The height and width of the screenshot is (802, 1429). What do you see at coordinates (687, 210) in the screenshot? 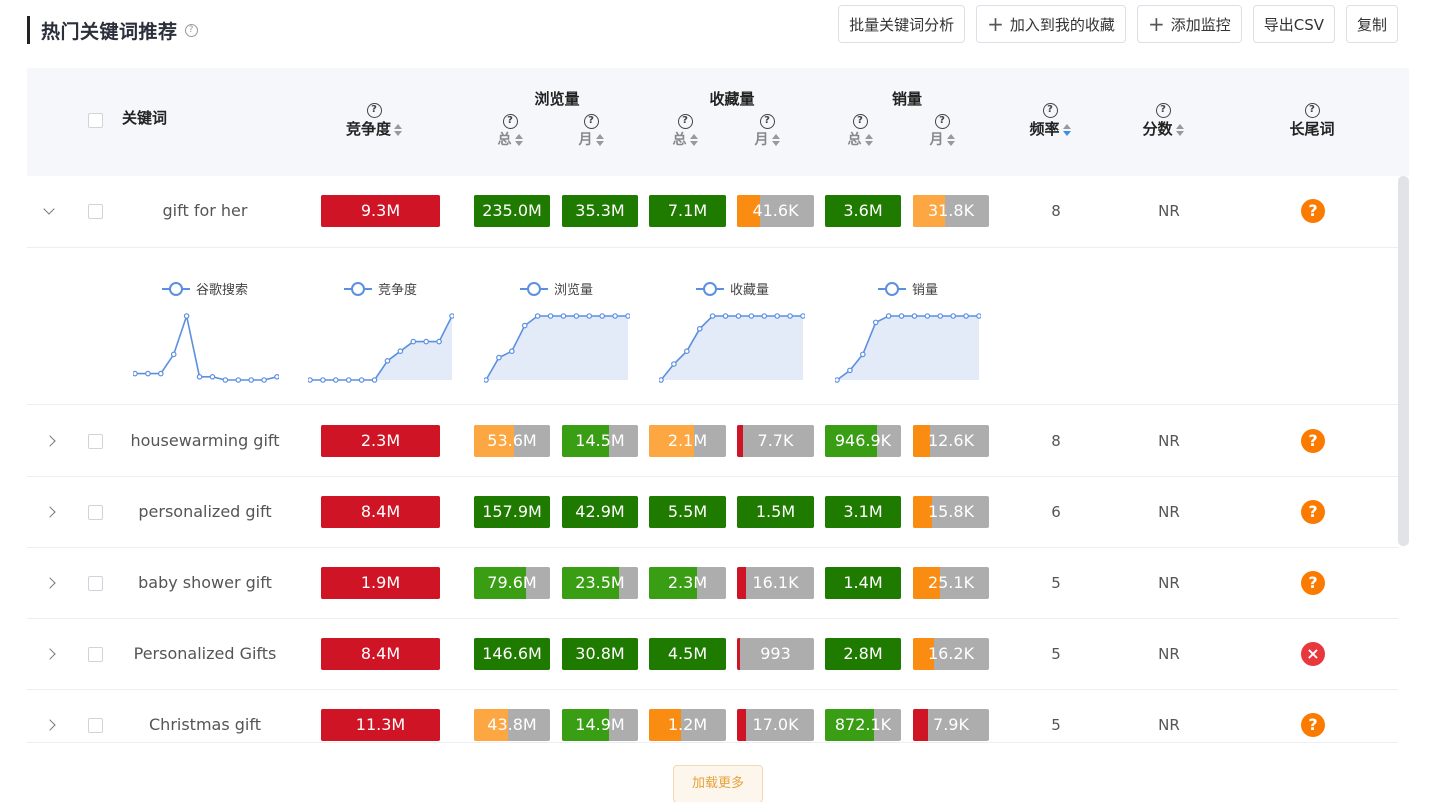
I see `metric-value: 7.1M` at bounding box center [687, 210].